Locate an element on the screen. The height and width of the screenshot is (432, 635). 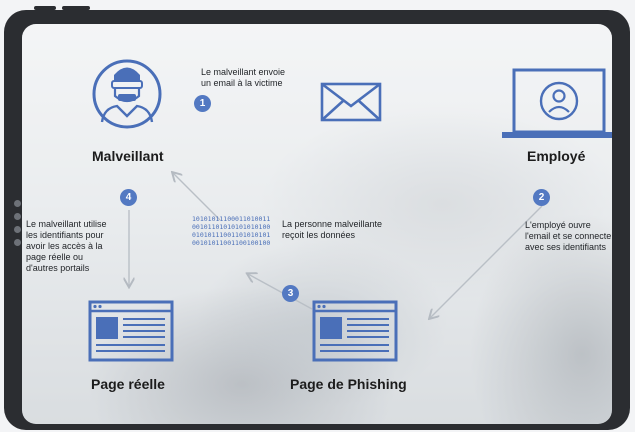
arrow-phishing-to-binary is located at coordinates (280, 292).